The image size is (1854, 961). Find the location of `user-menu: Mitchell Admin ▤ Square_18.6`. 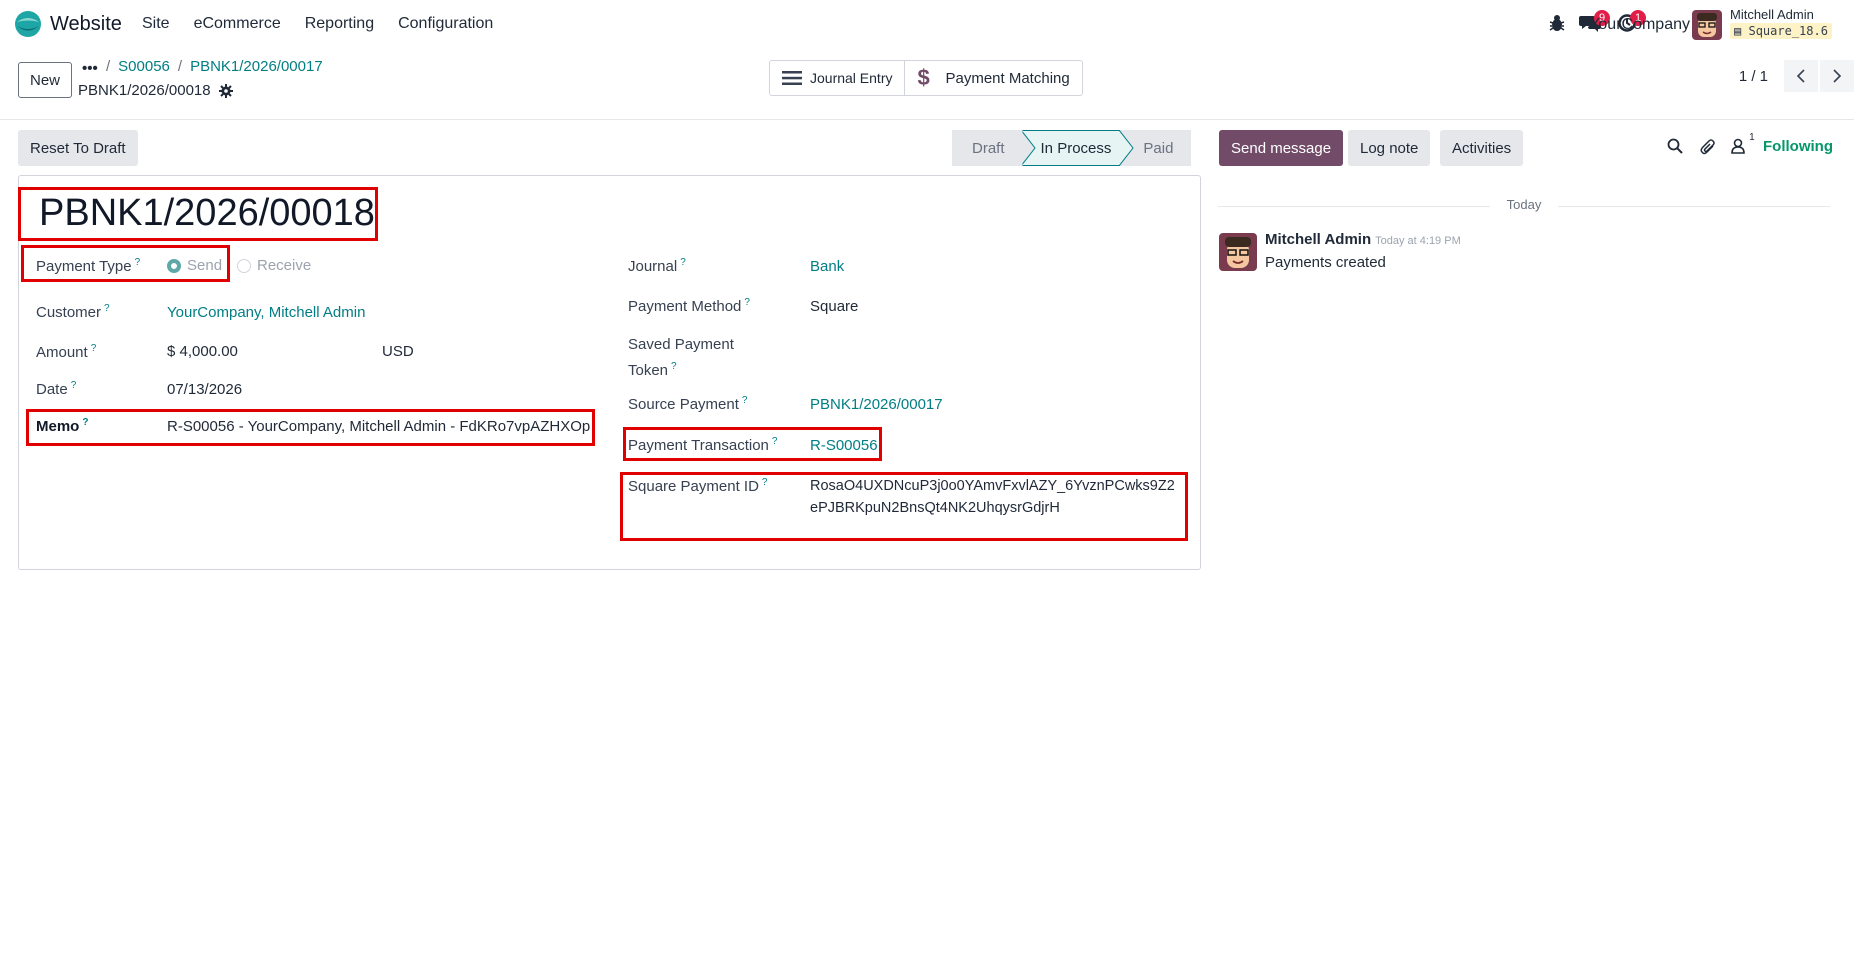

user-menu: Mitchell Admin ▤ Square_18.6 is located at coordinates (1762, 24).